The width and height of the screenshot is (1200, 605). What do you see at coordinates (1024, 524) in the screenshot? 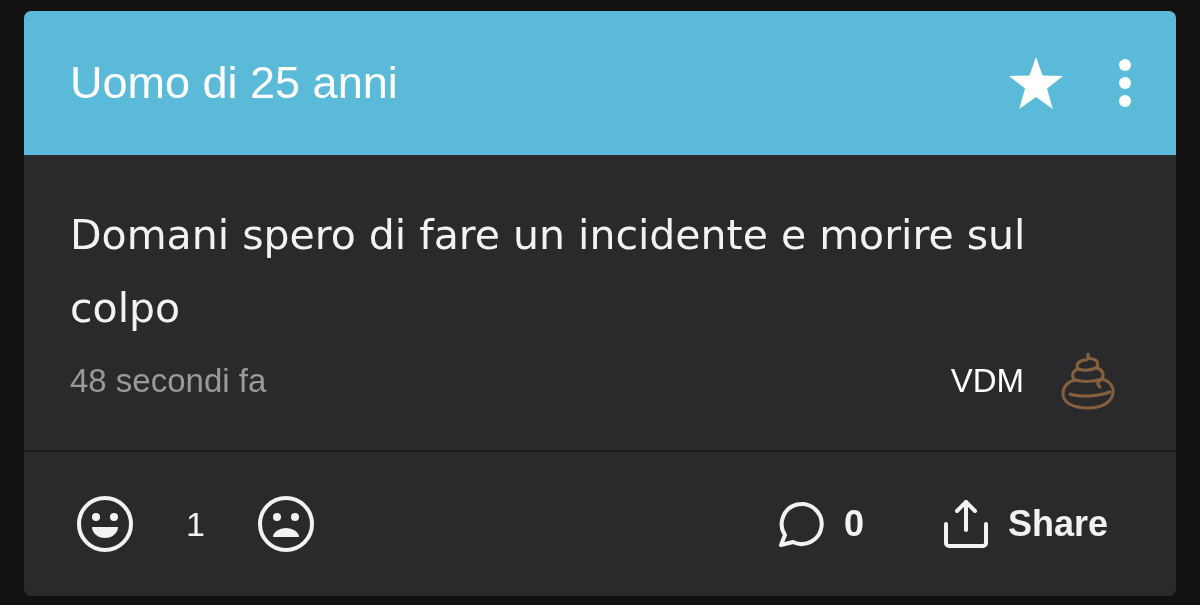
I see `share-button: Share` at bounding box center [1024, 524].